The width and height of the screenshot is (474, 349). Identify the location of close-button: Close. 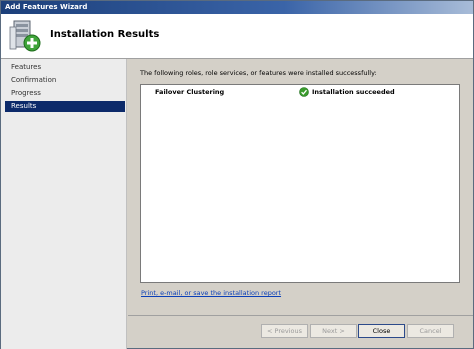
(381, 331).